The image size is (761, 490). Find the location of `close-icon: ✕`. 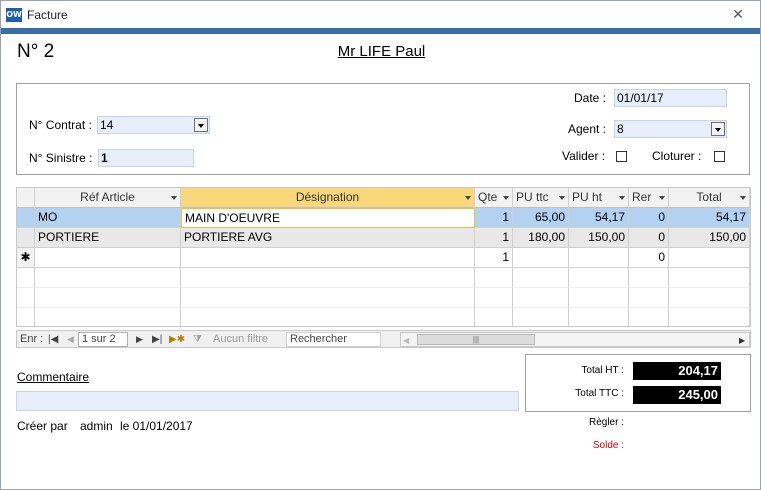

close-icon: ✕ is located at coordinates (738, 14).